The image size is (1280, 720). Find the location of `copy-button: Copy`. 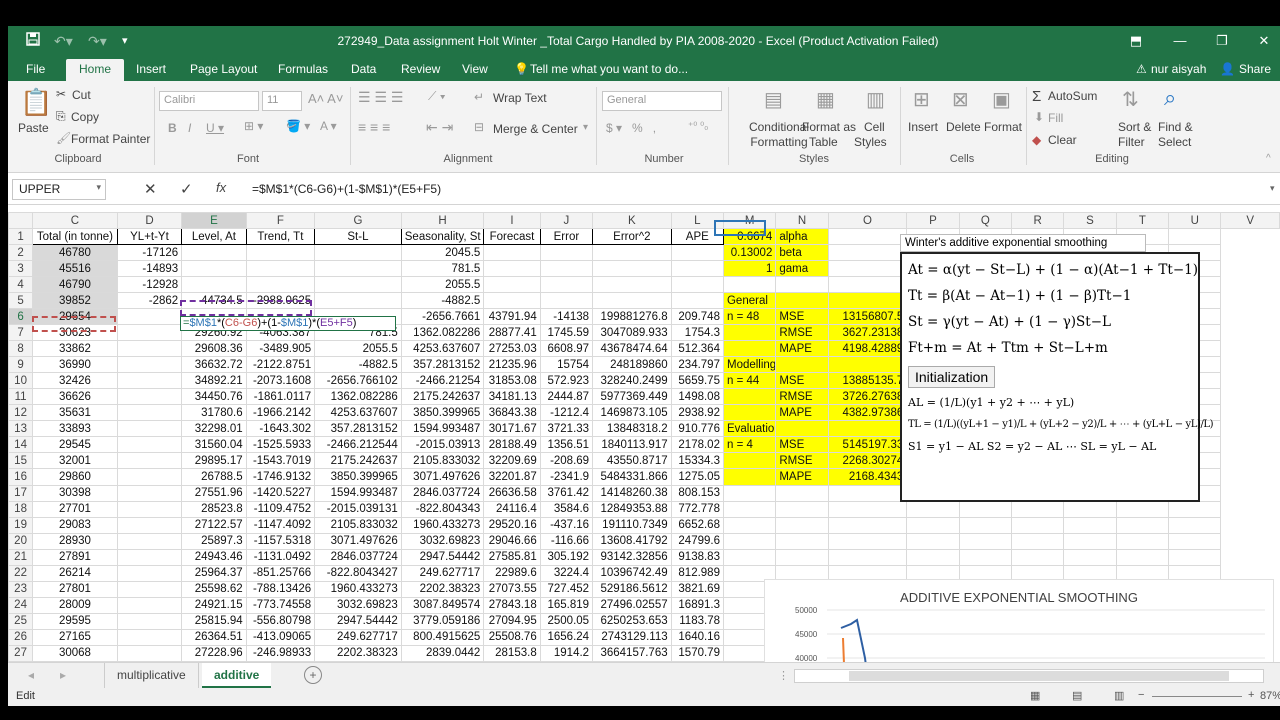

copy-button: Copy is located at coordinates (85, 117).